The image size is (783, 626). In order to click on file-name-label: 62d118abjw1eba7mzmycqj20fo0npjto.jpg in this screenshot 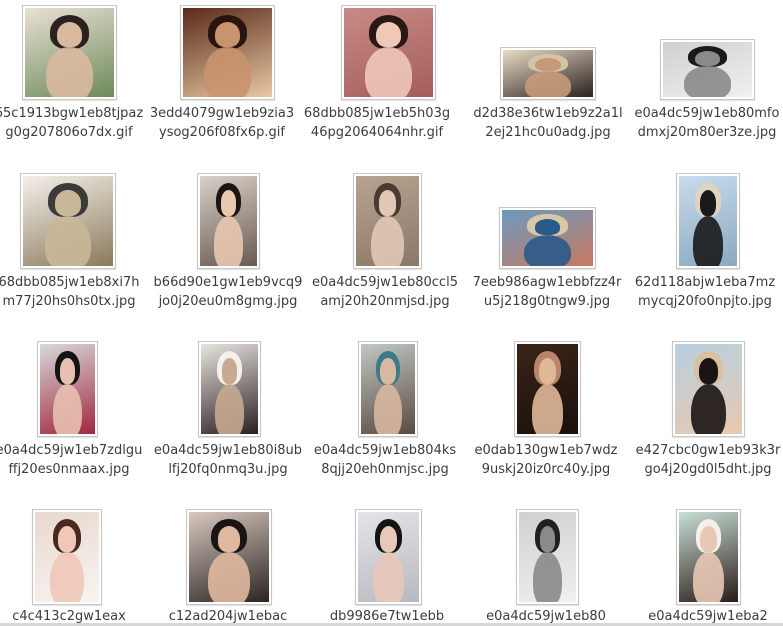, I will do `click(705, 292)`.